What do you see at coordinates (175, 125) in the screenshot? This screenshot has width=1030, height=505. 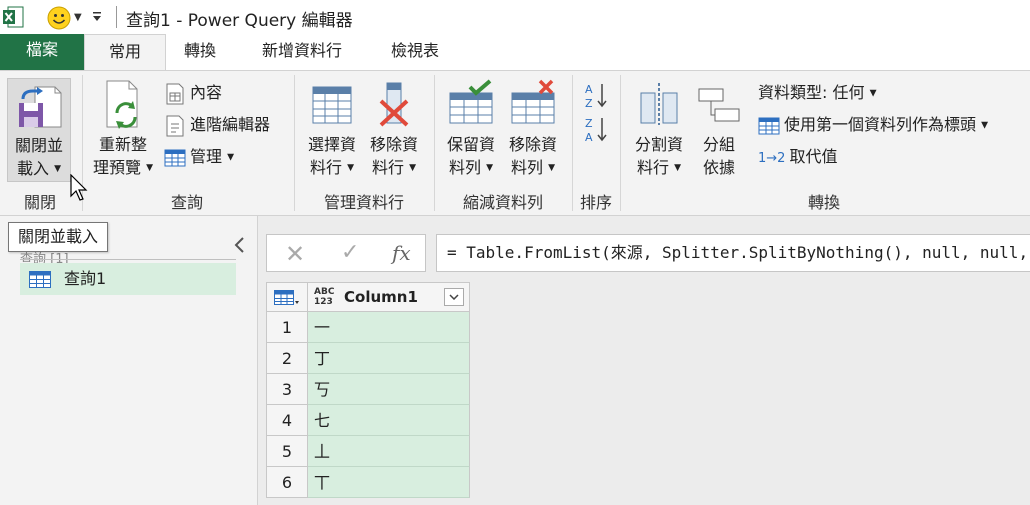 I see `advanced-editor-icon` at bounding box center [175, 125].